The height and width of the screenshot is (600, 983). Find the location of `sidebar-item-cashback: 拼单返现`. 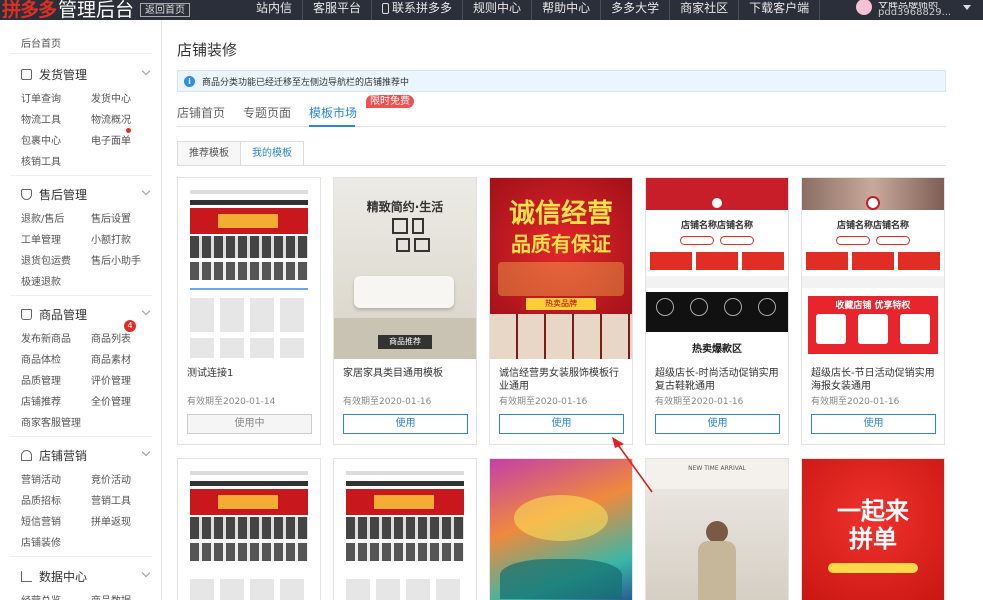

sidebar-item-cashback: 拼单返现 is located at coordinates (111, 520).